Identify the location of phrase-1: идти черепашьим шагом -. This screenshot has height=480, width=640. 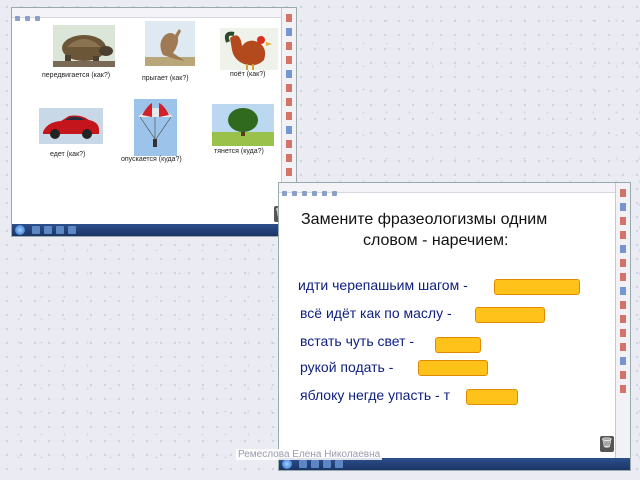
(383, 285).